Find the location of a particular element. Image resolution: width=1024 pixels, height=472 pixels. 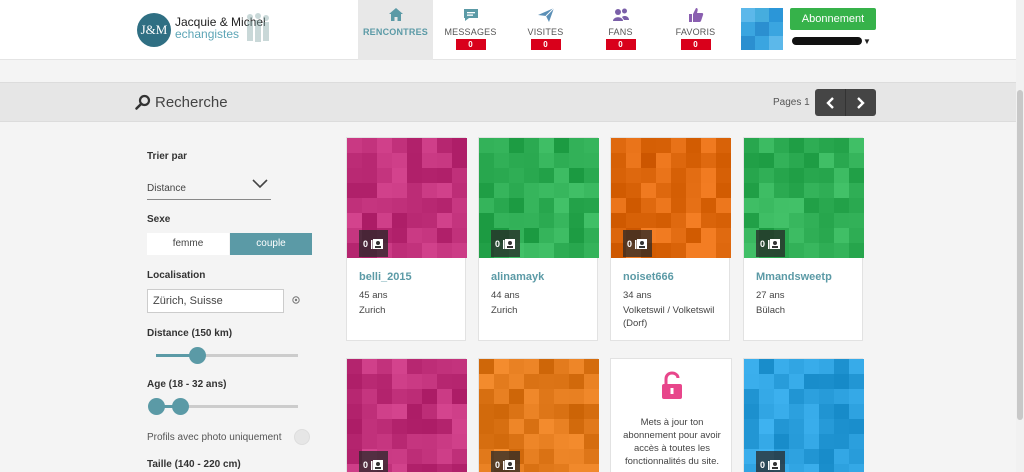

age-max-handle is located at coordinates (180, 406).